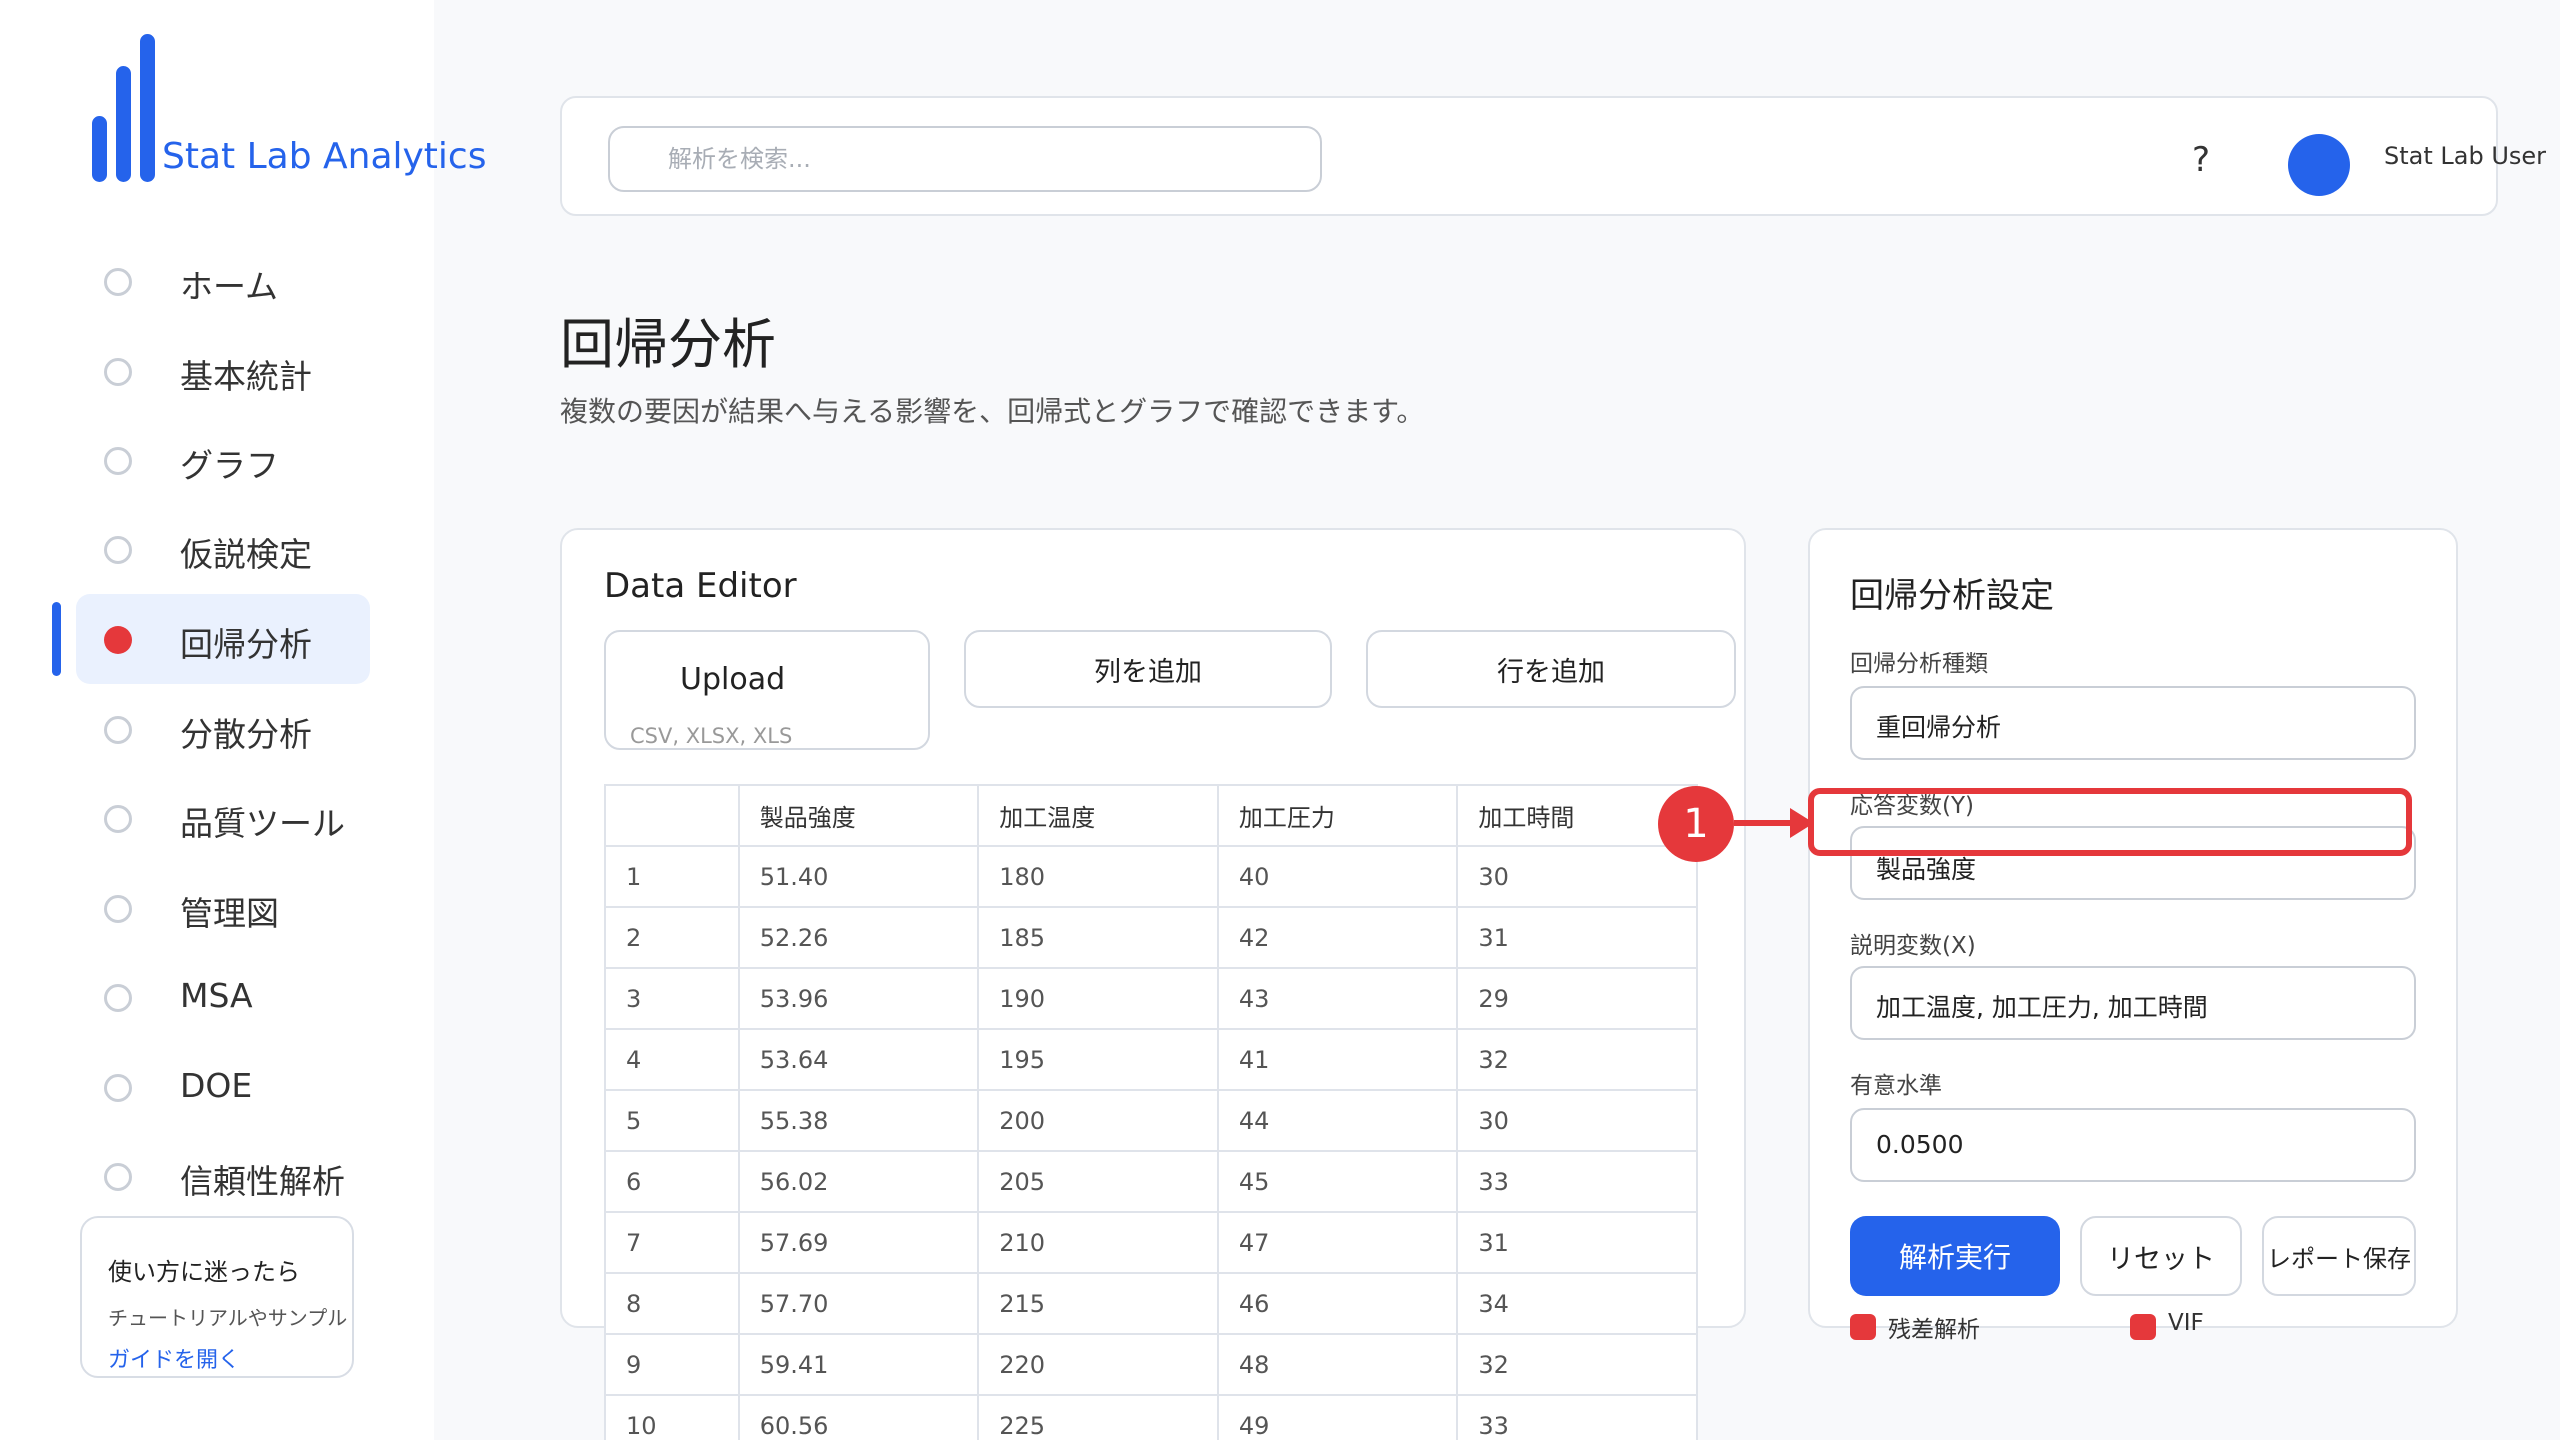  I want to click on table-cell: 180, so click(1098, 876).